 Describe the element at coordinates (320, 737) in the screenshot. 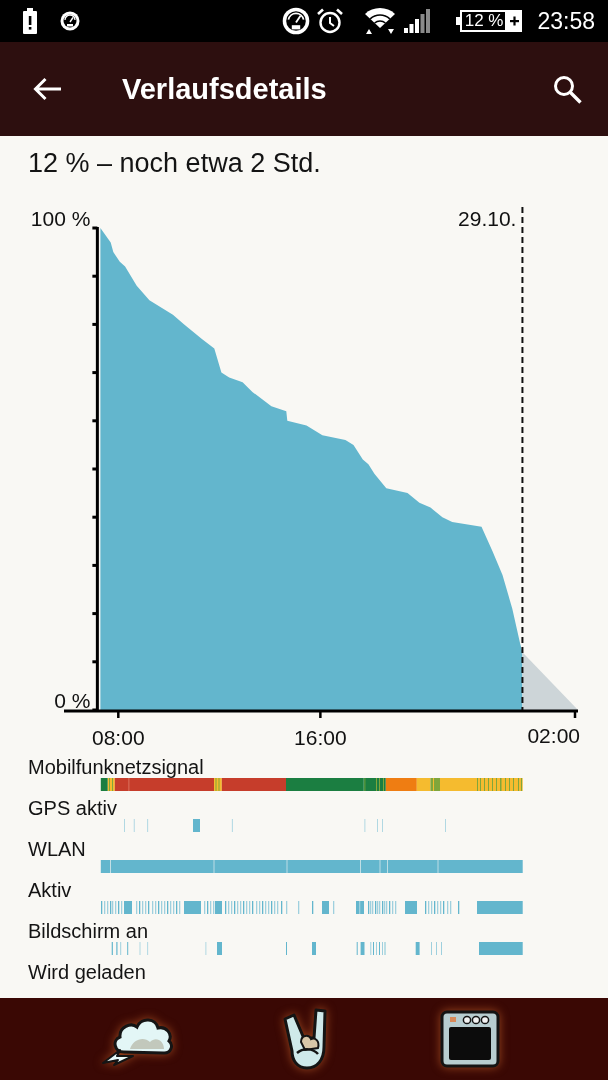

I see `axis-label: 16:00` at that location.